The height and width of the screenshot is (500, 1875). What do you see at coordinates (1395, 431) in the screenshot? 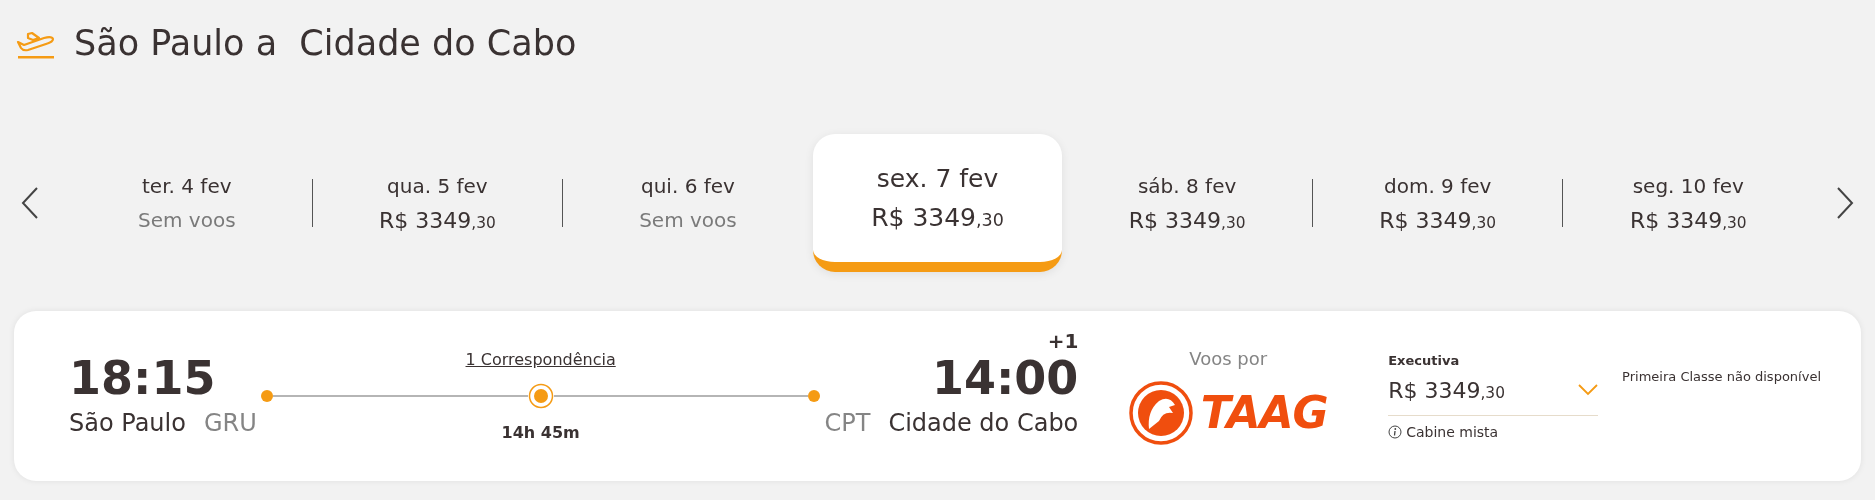
I see `info-icon` at bounding box center [1395, 431].